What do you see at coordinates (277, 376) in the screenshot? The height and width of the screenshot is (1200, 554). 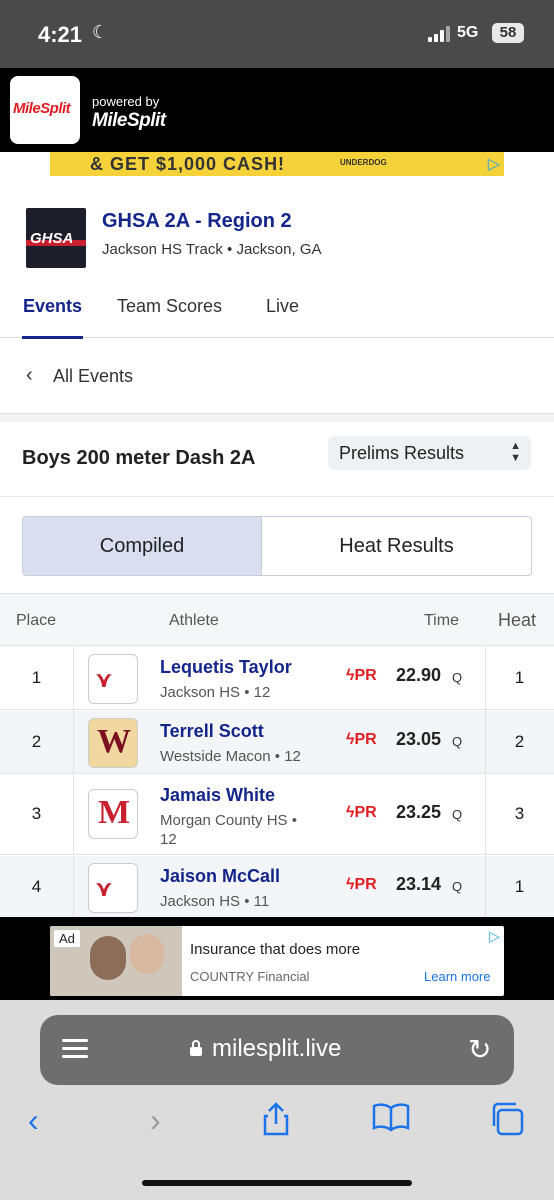 I see `all-events-link: ‹ All Events` at bounding box center [277, 376].